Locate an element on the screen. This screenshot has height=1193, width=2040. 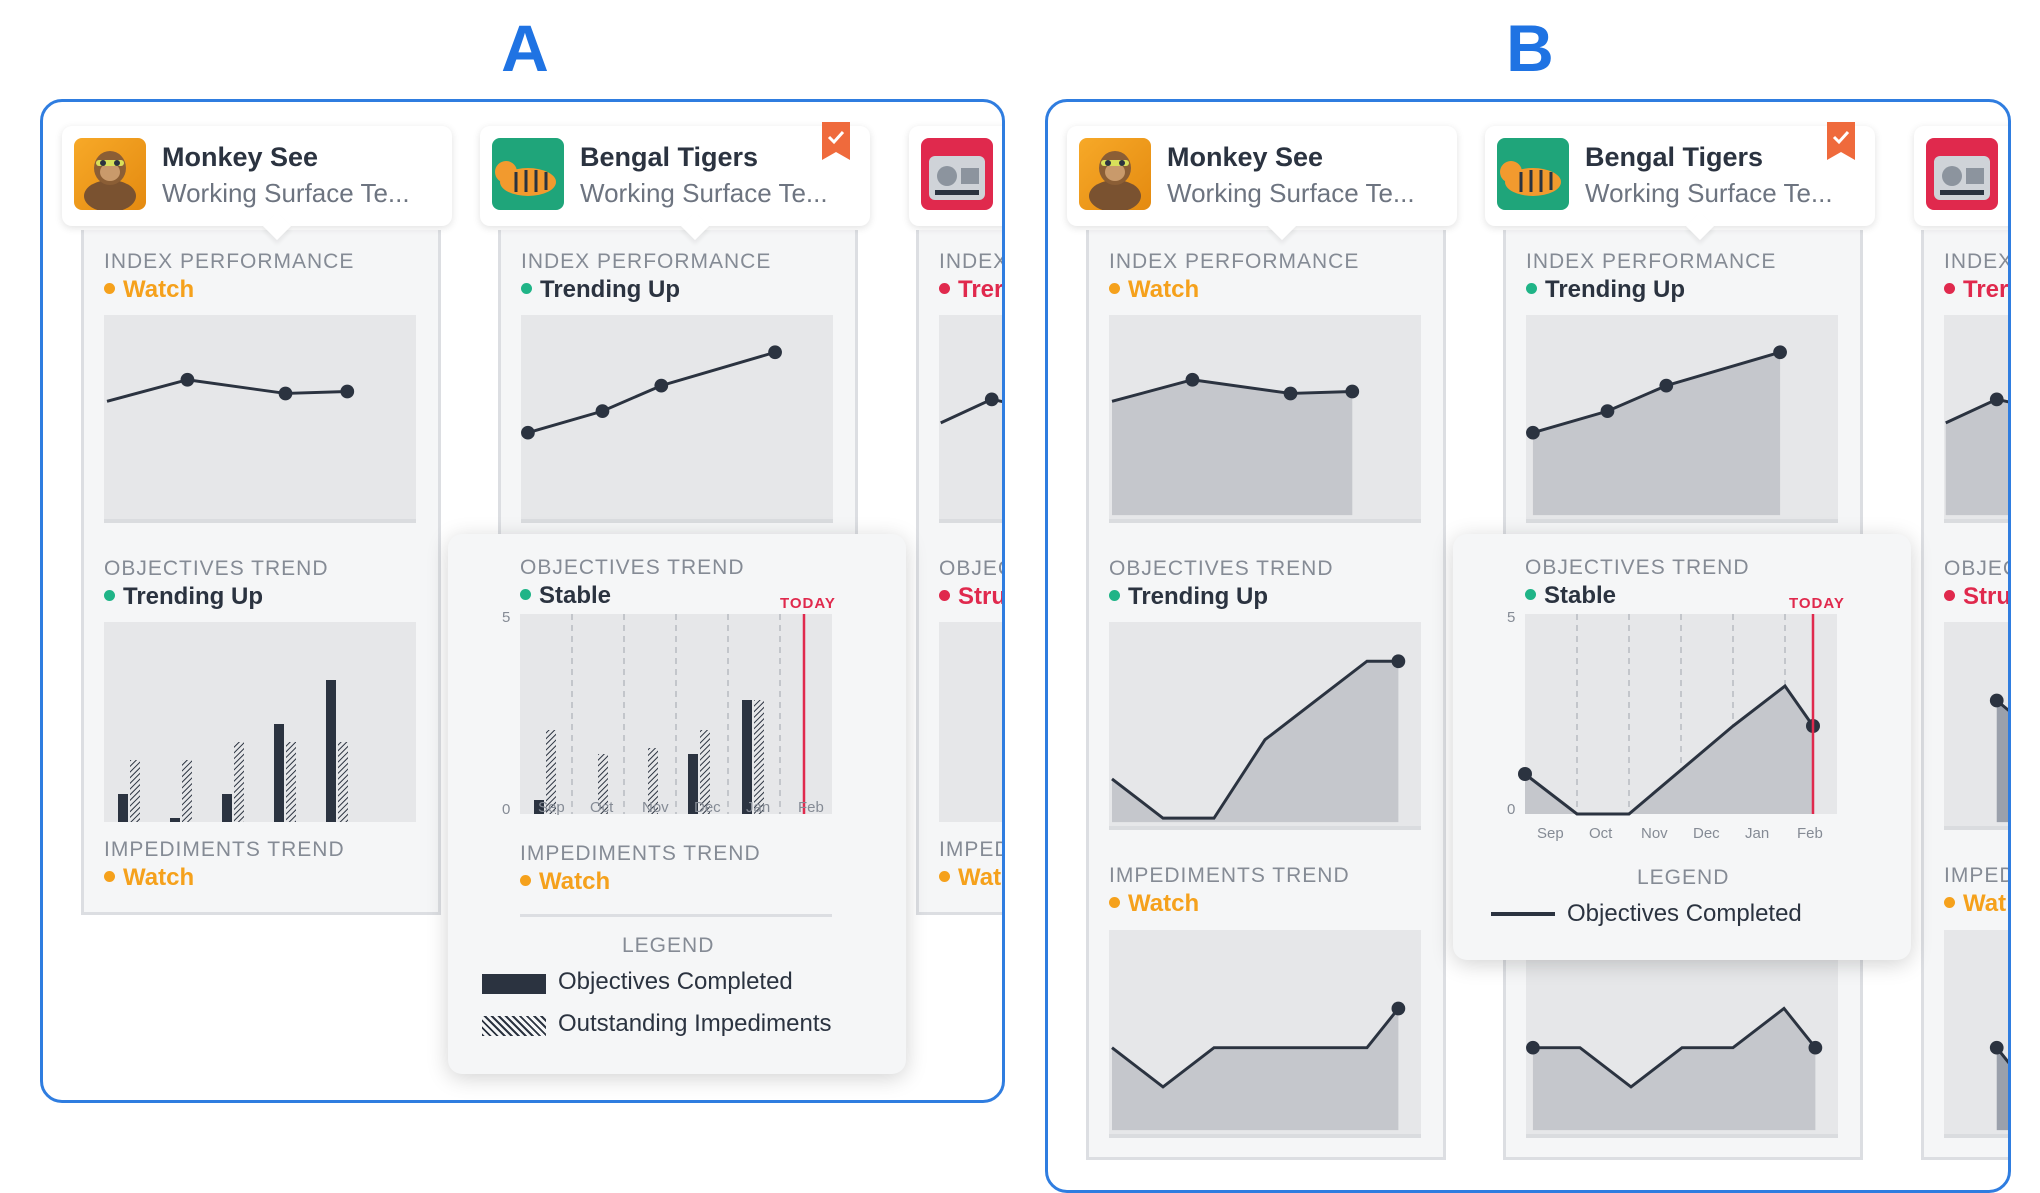
bar-impediments is located at coordinates (187, 791).